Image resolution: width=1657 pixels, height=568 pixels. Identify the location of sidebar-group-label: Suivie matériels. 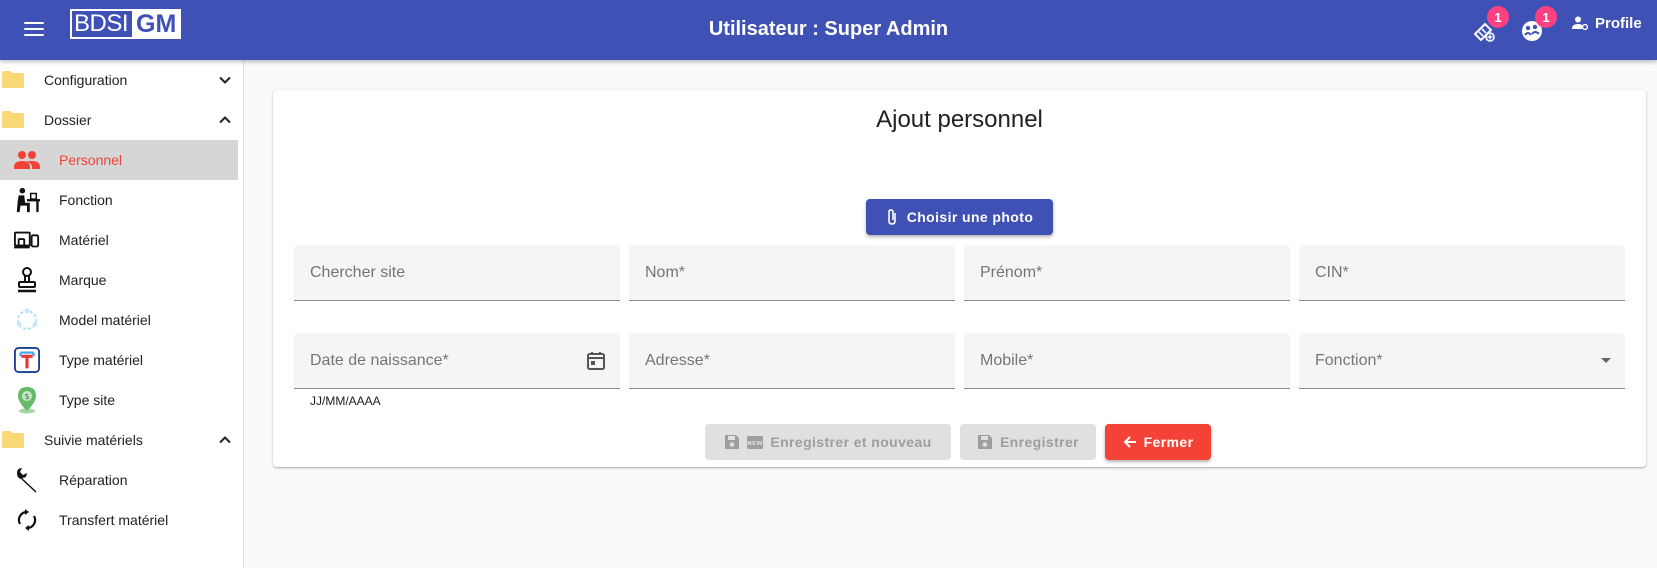
(93, 440).